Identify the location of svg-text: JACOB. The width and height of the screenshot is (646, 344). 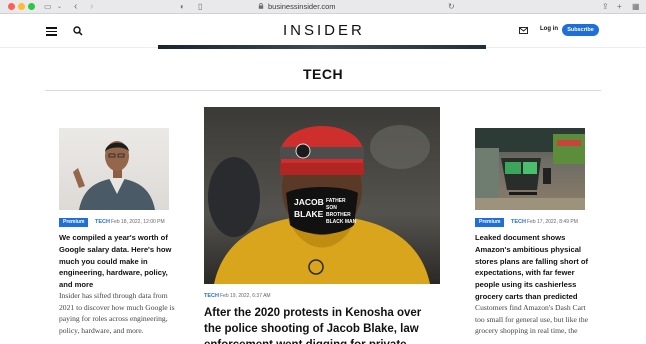
(309, 202).